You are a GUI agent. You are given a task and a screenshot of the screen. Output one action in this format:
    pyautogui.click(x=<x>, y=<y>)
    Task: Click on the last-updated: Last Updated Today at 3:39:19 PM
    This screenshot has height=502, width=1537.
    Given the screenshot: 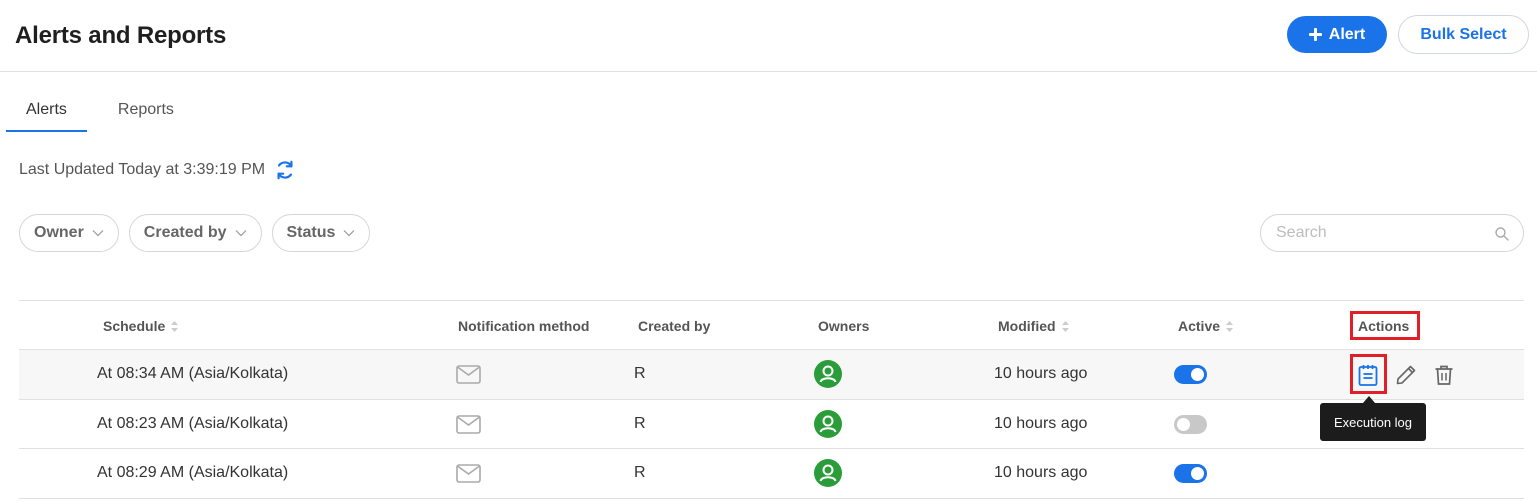 What is the action you would take?
    pyautogui.click(x=157, y=170)
    